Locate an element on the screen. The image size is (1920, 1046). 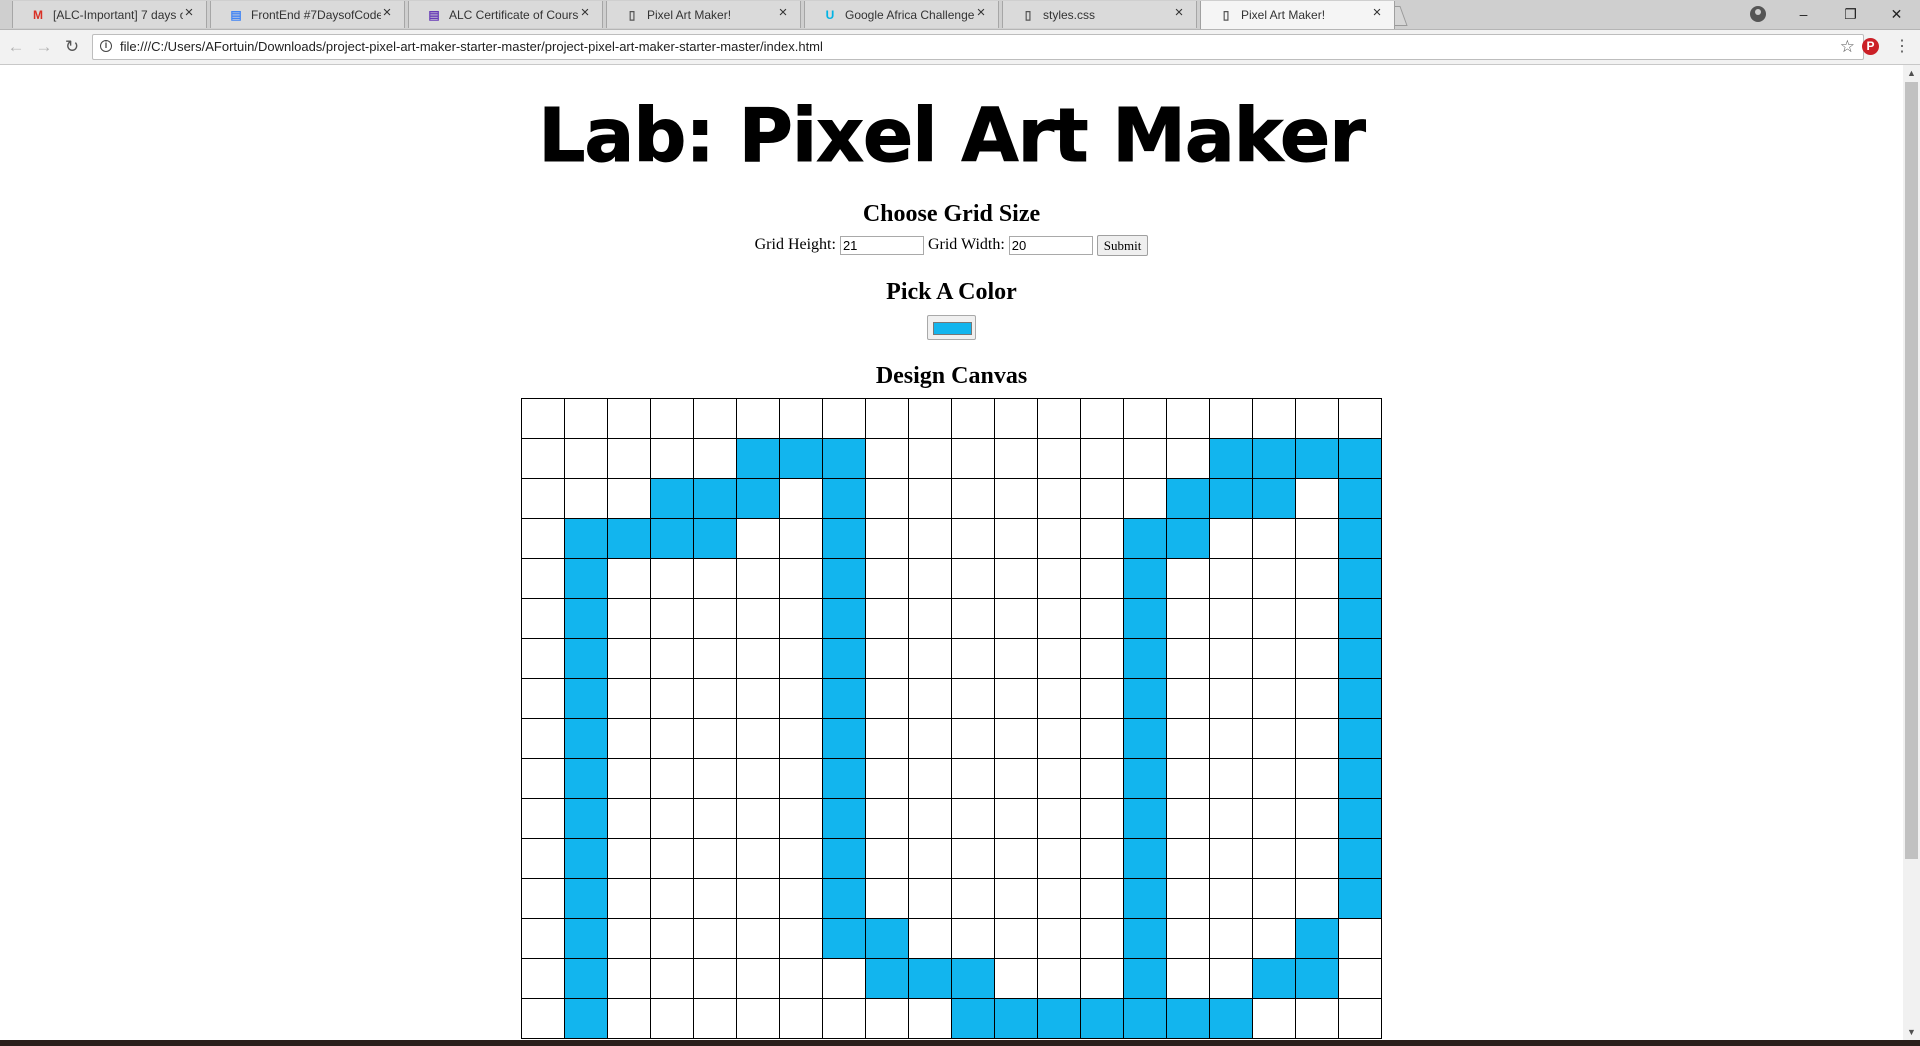
tab-3: ▯ Pixel Art Maker! × is located at coordinates (703, 14).